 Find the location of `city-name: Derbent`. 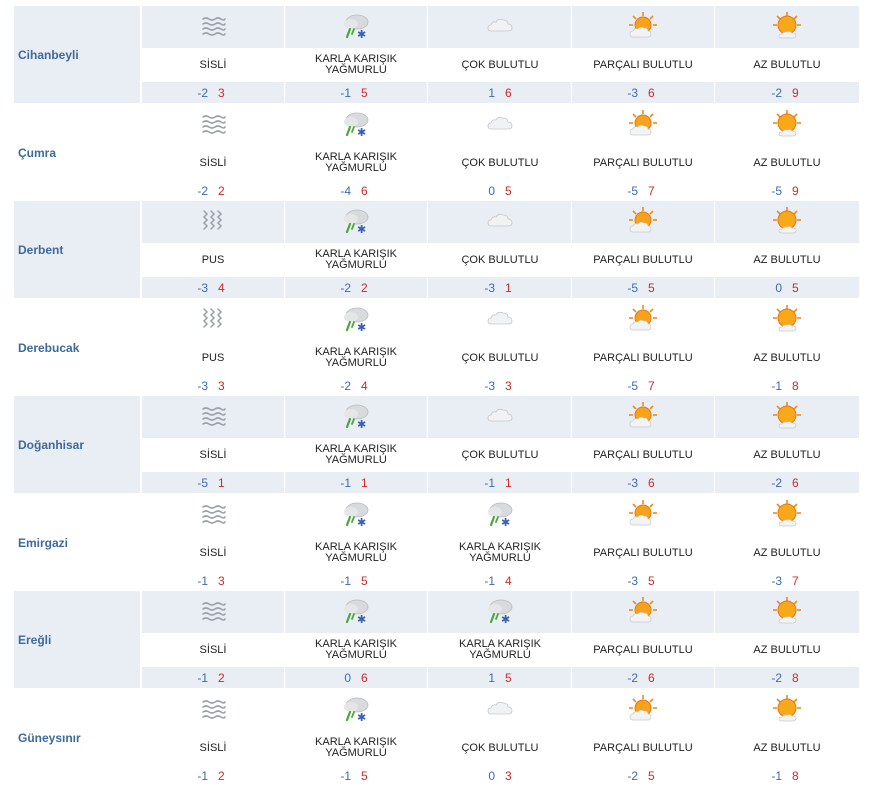

city-name: Derbent is located at coordinates (40, 250).